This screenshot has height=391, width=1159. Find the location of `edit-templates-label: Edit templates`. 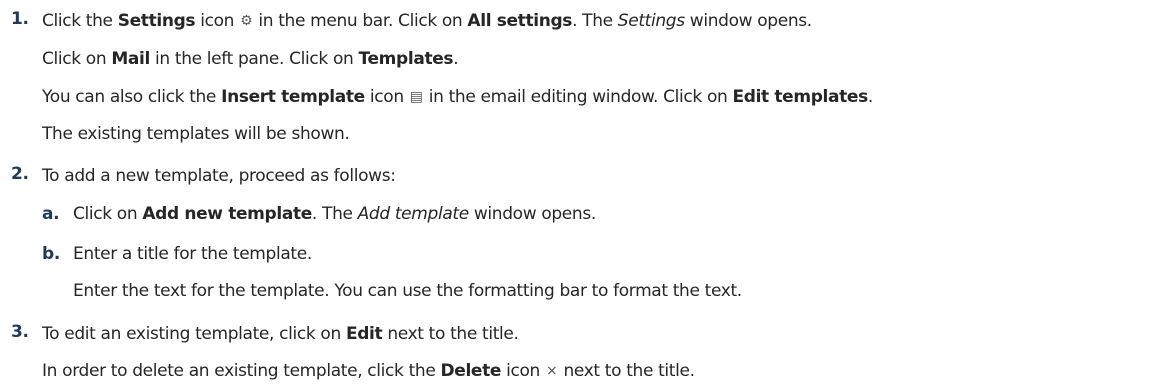

edit-templates-label: Edit templates is located at coordinates (800, 97).